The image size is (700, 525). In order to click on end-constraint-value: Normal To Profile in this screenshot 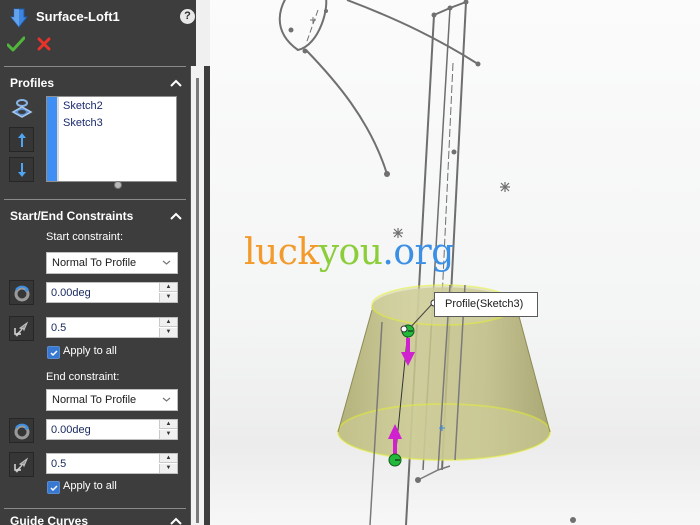, I will do `click(94, 400)`.